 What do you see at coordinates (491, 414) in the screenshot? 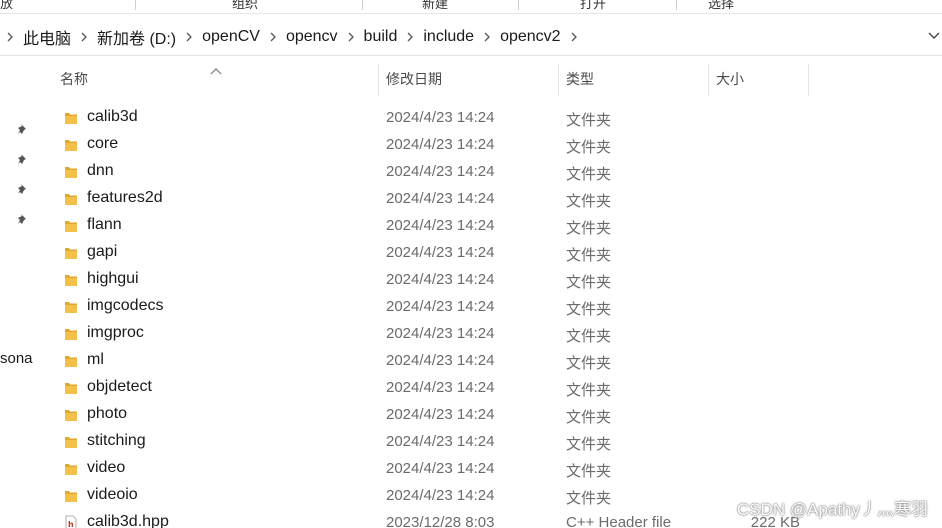
I see `file-row: photo 2024/4/23 14:24 文件夹` at bounding box center [491, 414].